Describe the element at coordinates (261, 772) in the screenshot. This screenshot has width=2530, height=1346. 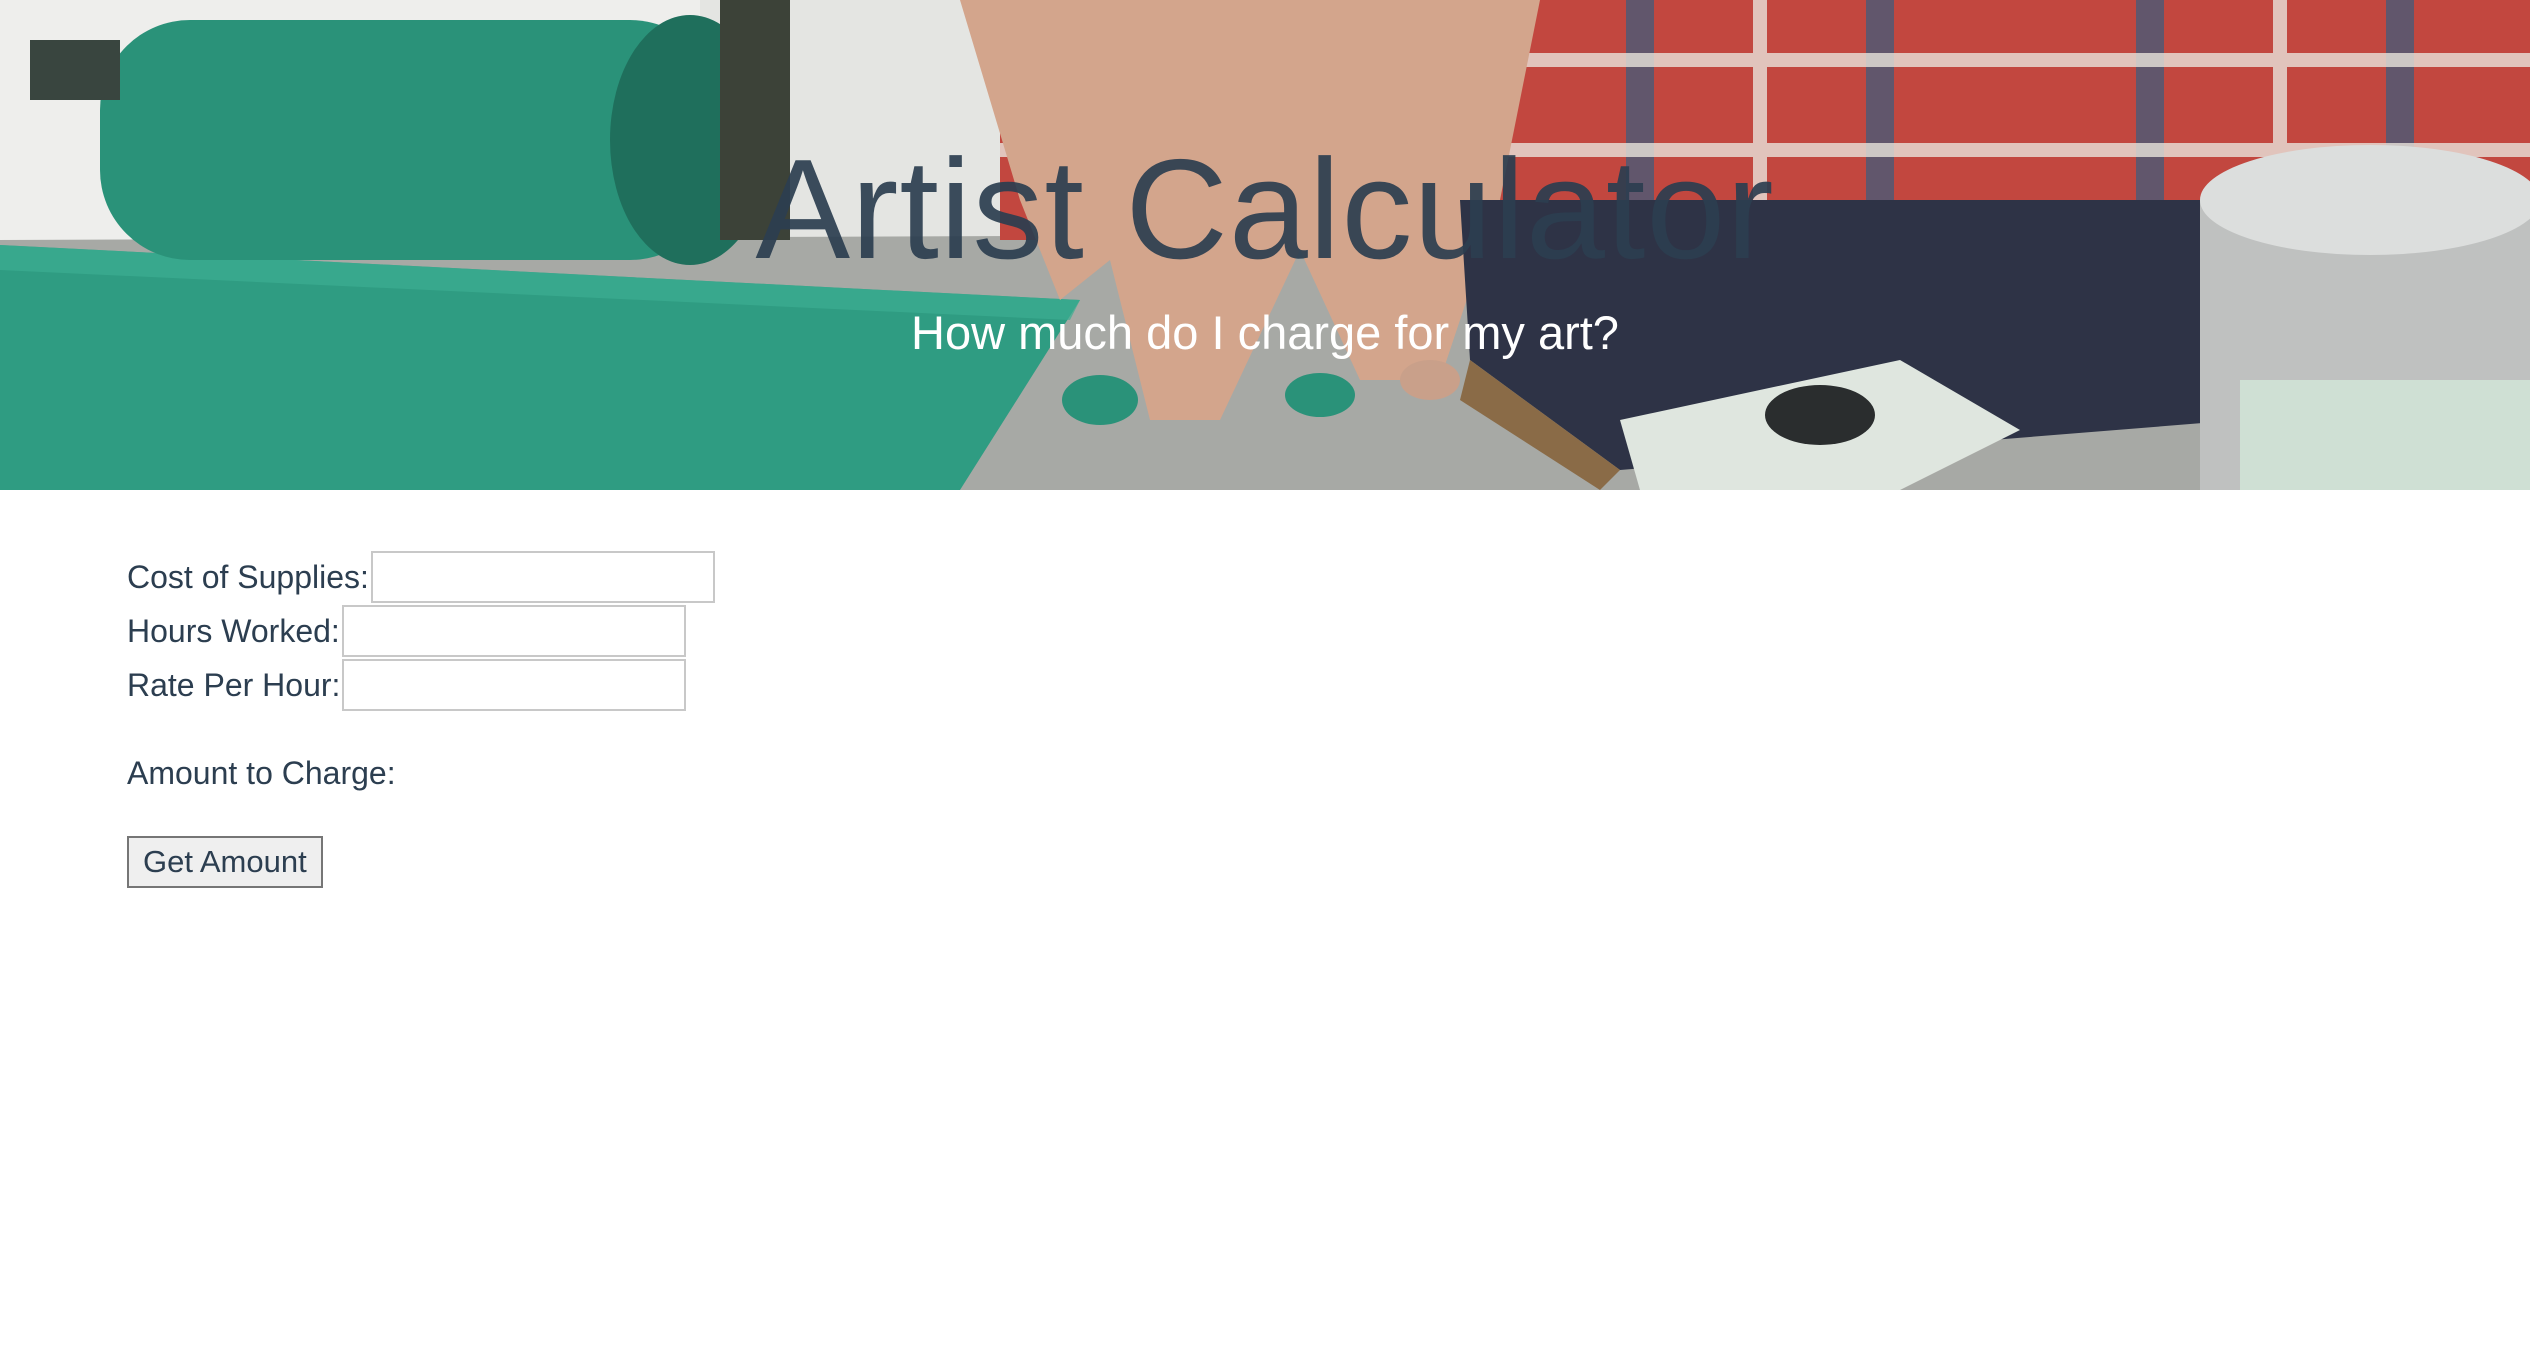
I see `amount-label: Amount to Charge:` at that location.